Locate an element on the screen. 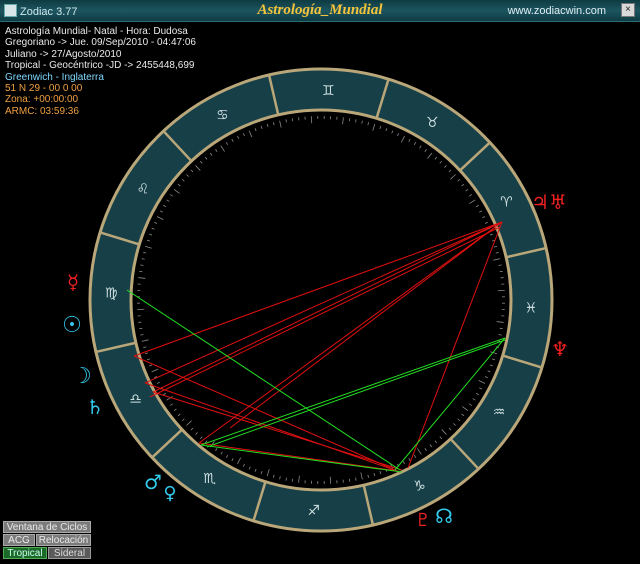 The image size is (640, 564). planet-moon-icon: ☽ is located at coordinates (82, 376).